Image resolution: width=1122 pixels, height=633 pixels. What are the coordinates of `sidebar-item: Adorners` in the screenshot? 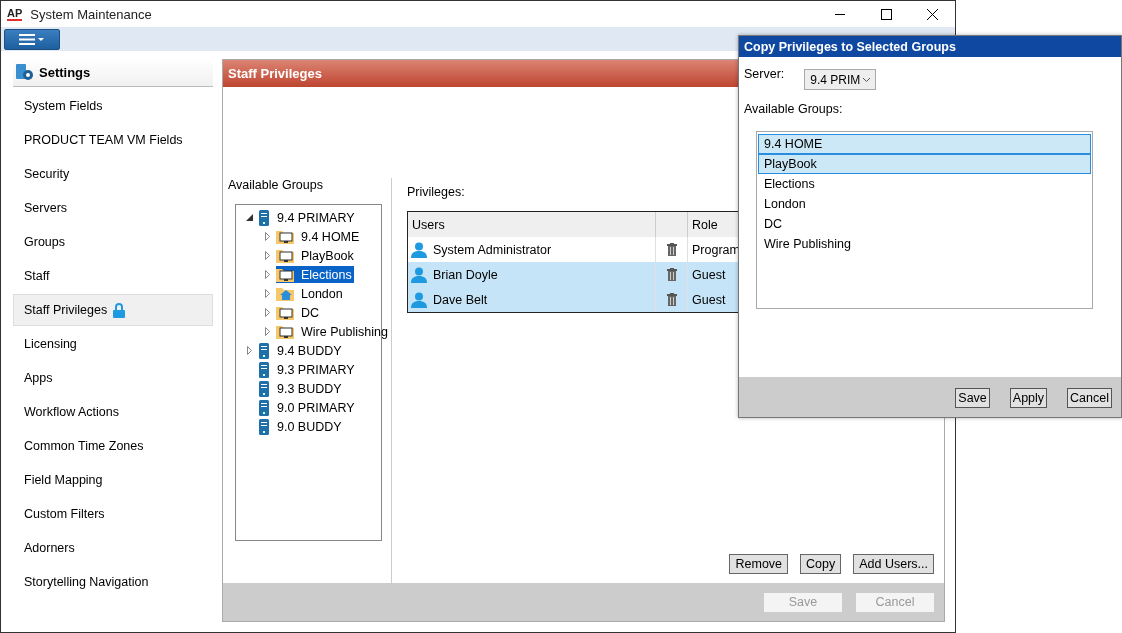 It's located at (113, 548).